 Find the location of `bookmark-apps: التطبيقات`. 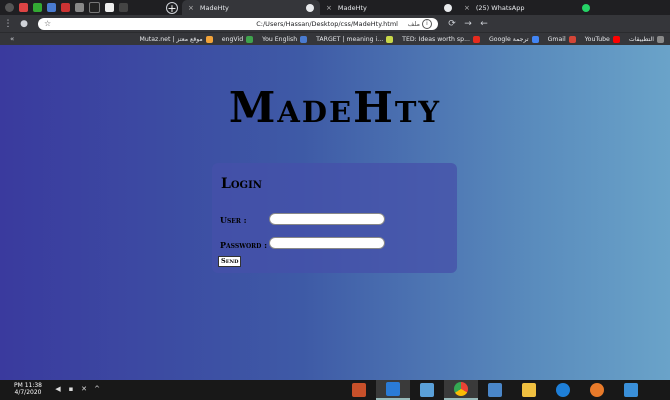

bookmark-apps: التطبيقات is located at coordinates (646, 39).